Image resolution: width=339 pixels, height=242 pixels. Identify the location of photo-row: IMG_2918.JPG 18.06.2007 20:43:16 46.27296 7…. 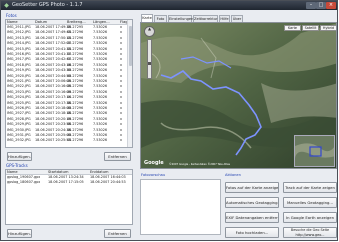
(69, 65).